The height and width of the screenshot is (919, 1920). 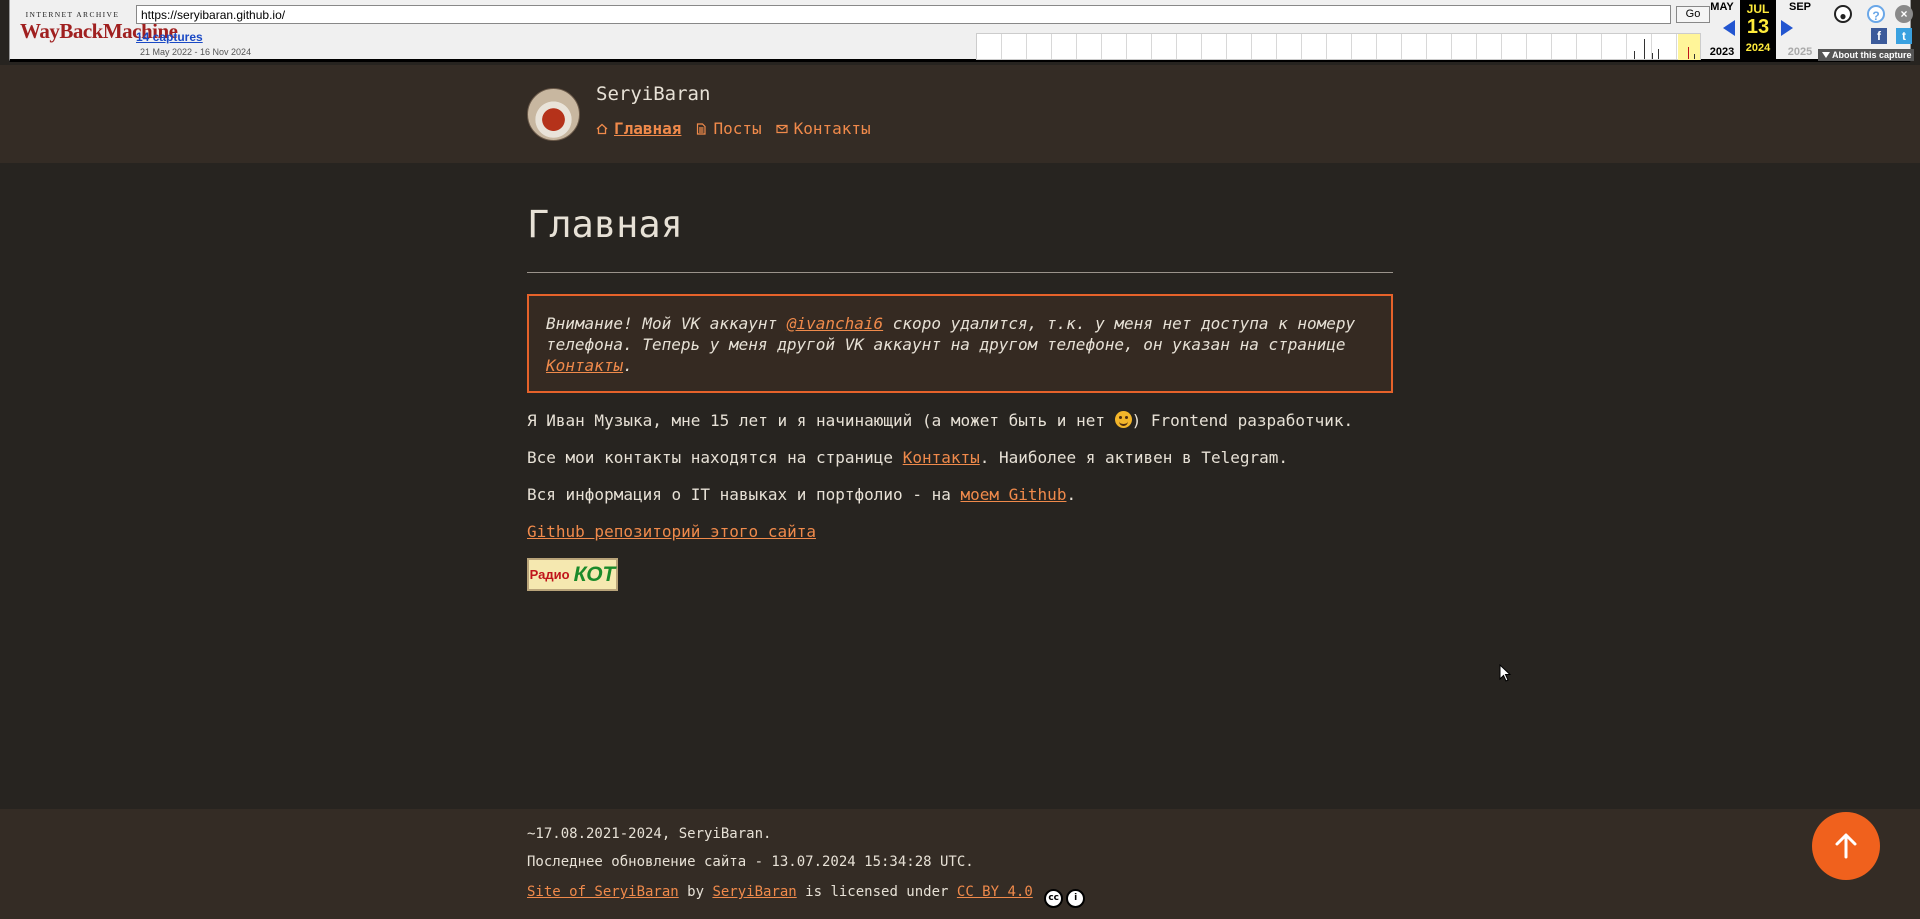 What do you see at coordinates (602, 128) in the screenshot?
I see `home-icon` at bounding box center [602, 128].